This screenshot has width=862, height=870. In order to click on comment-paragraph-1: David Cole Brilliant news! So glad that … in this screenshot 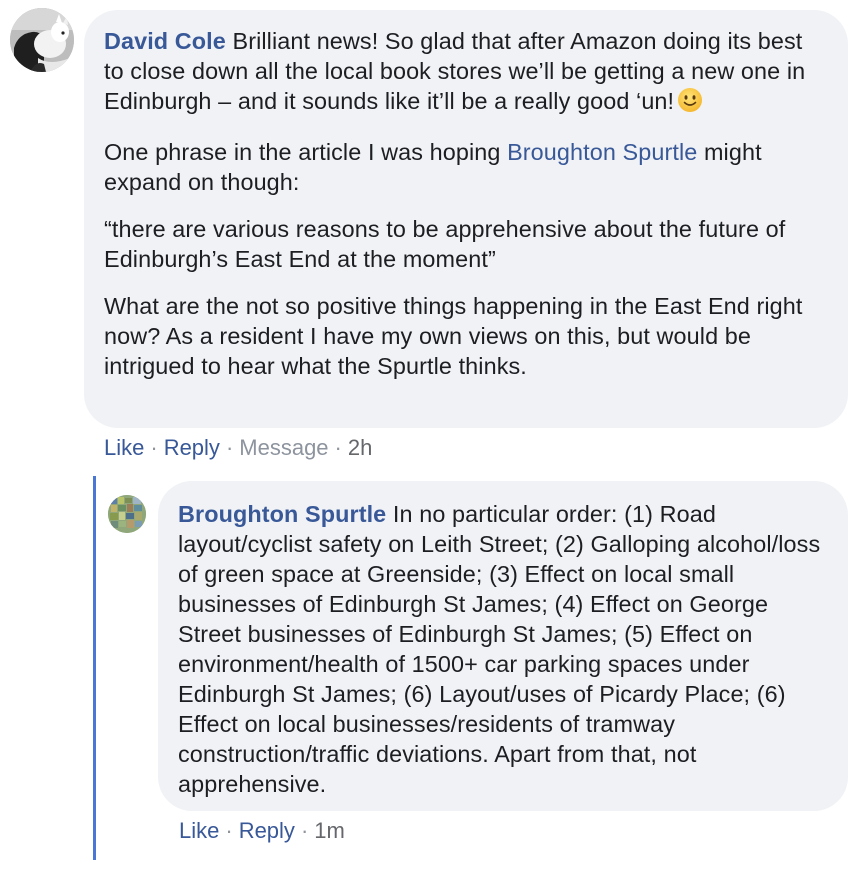, I will do `click(464, 73)`.